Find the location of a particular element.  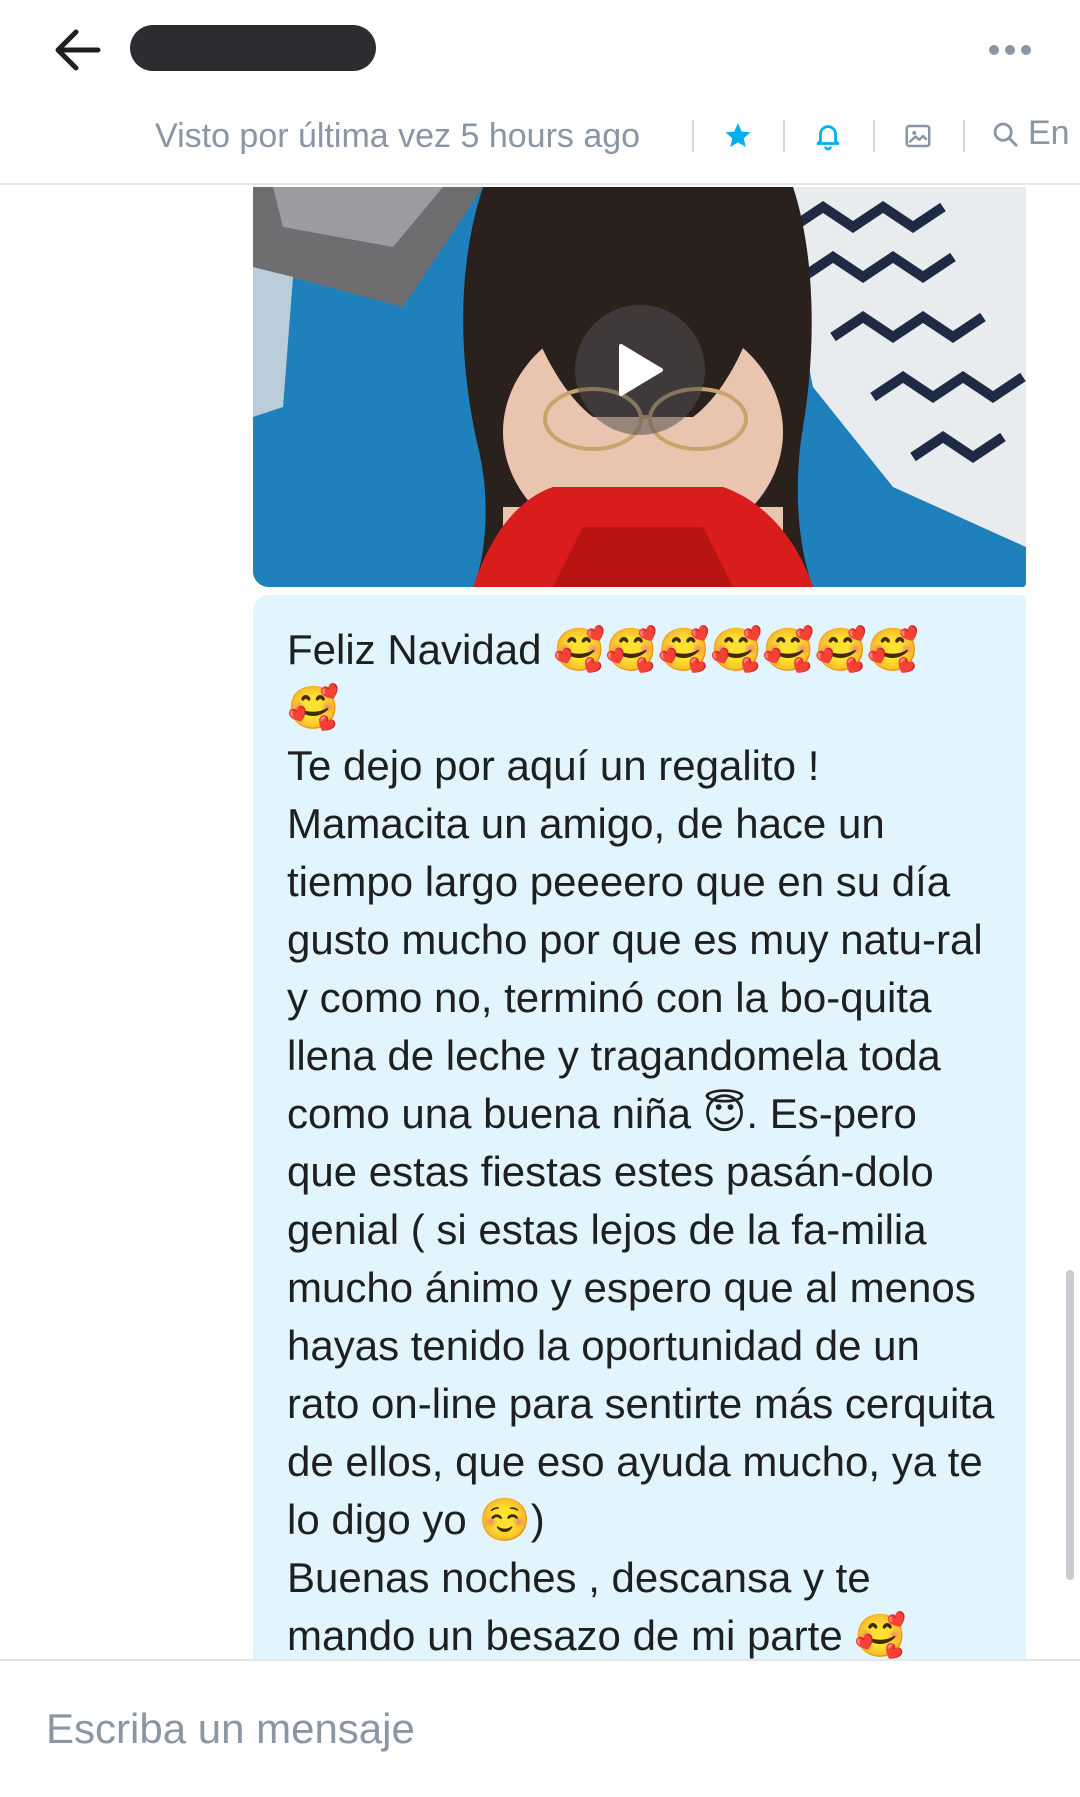

message-composer is located at coordinates (540, 1728).